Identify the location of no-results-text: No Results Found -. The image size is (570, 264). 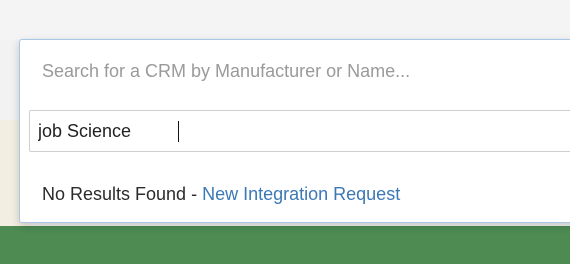
(122, 194).